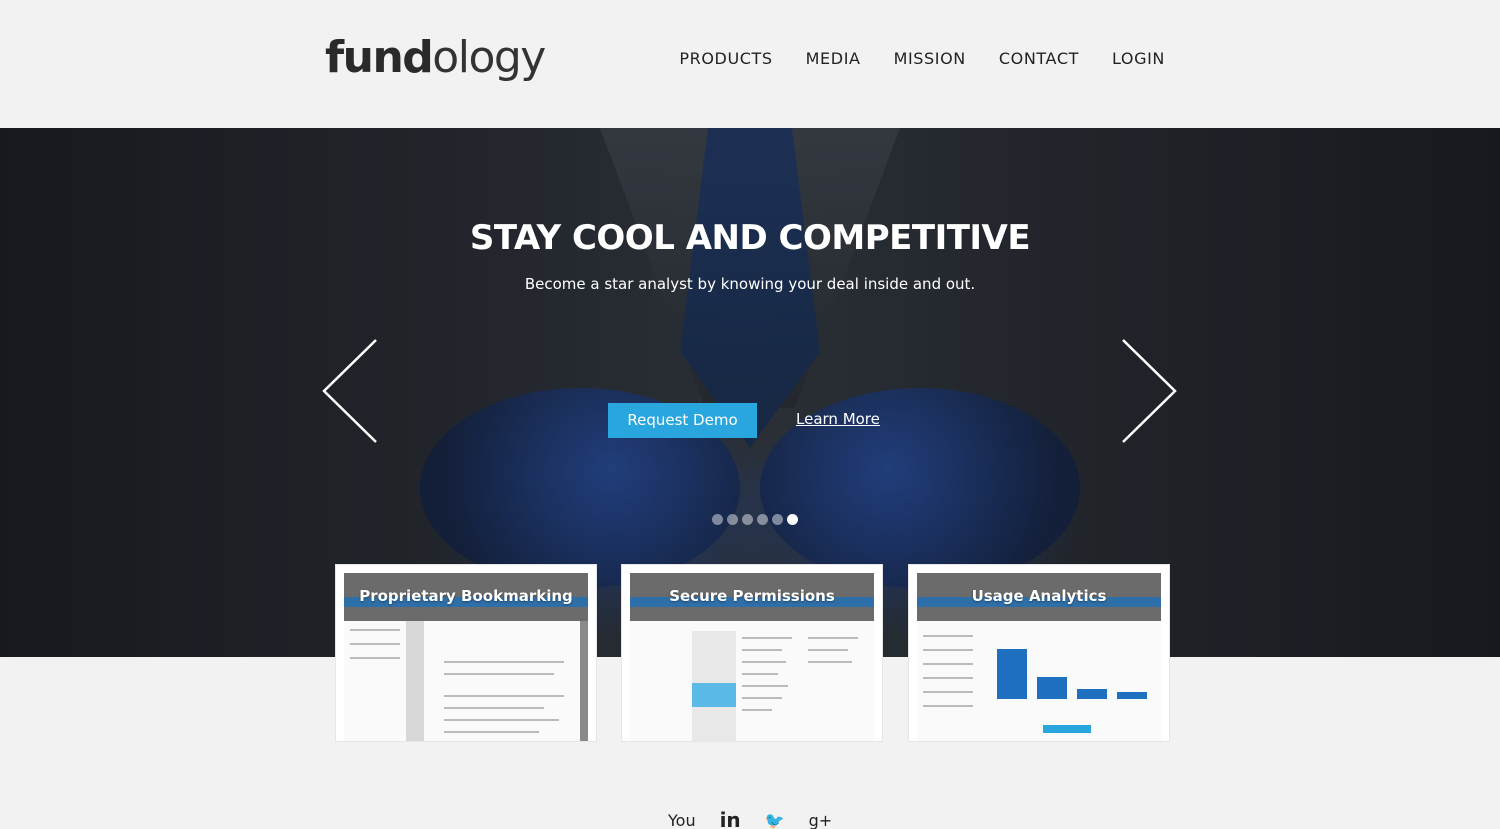  Describe the element at coordinates (682, 820) in the screenshot. I see `youtube-icon: You` at that location.